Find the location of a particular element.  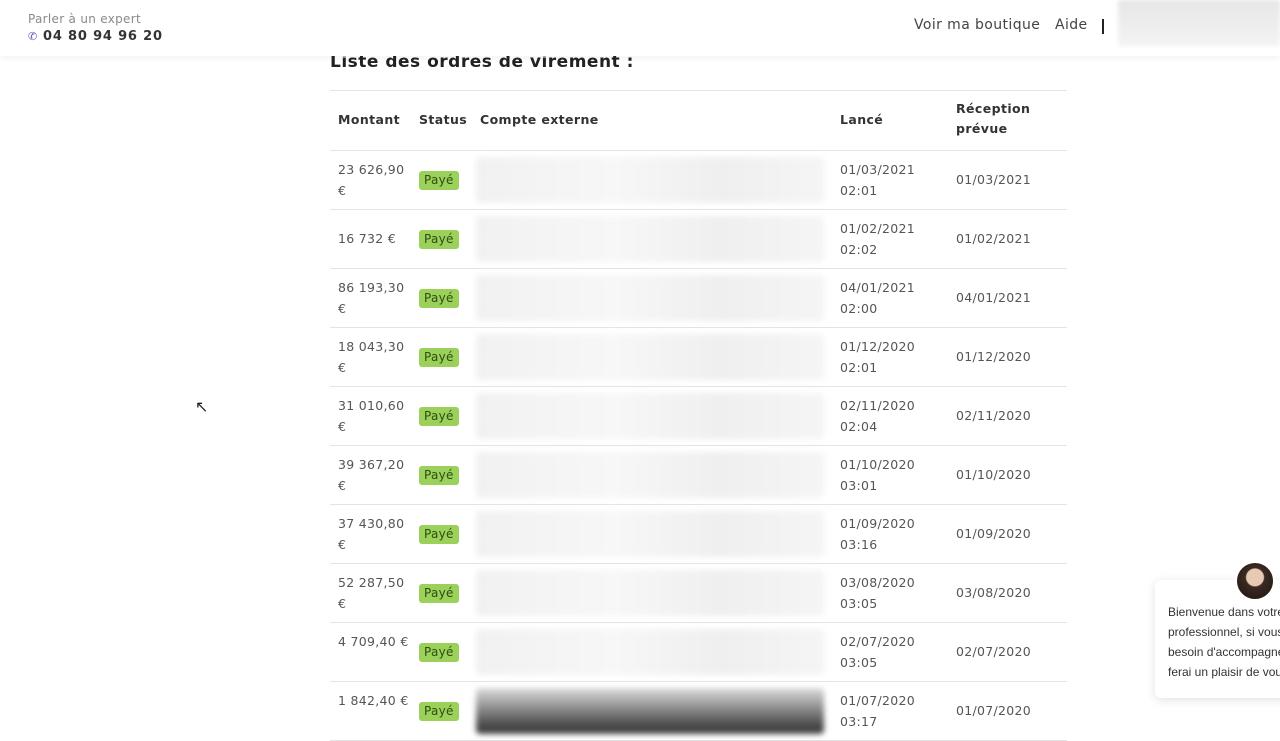

header-reception-line1: Réception is located at coordinates (993, 108).